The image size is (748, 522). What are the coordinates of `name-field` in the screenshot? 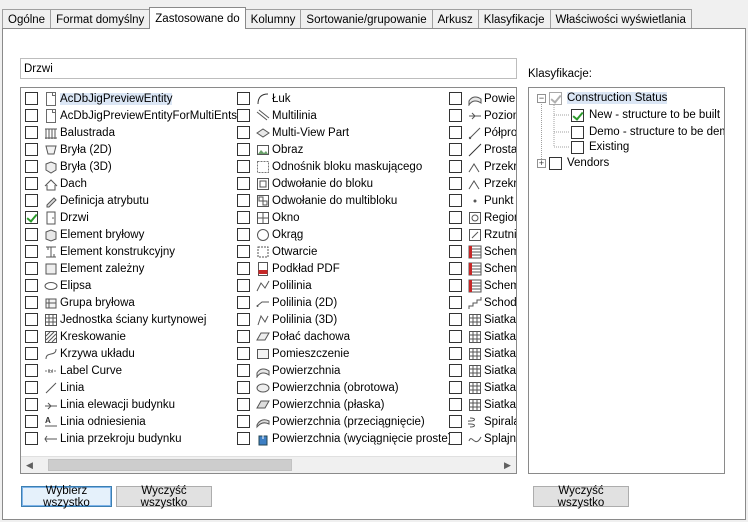 It's located at (268, 68).